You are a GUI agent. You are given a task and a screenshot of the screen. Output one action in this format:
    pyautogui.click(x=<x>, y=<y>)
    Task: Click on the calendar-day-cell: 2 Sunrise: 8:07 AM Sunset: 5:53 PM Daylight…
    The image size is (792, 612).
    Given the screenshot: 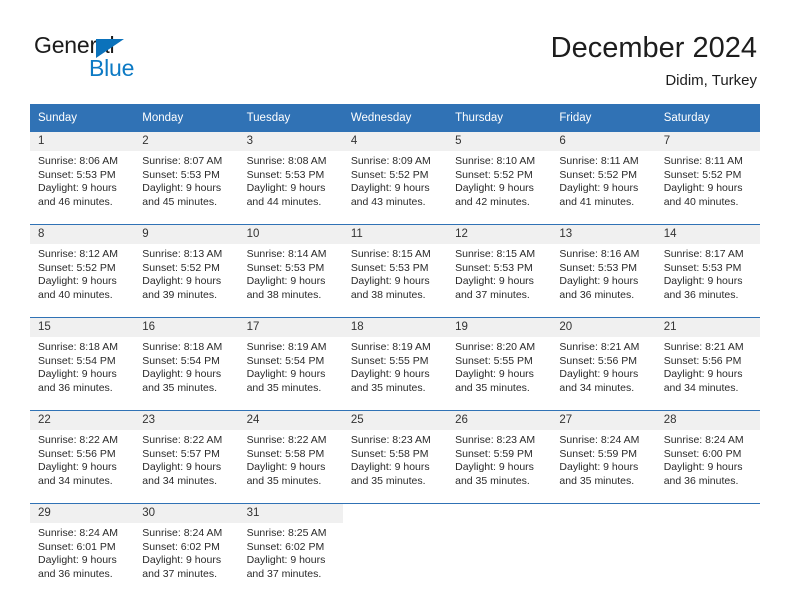 What is the action you would take?
    pyautogui.click(x=186, y=178)
    